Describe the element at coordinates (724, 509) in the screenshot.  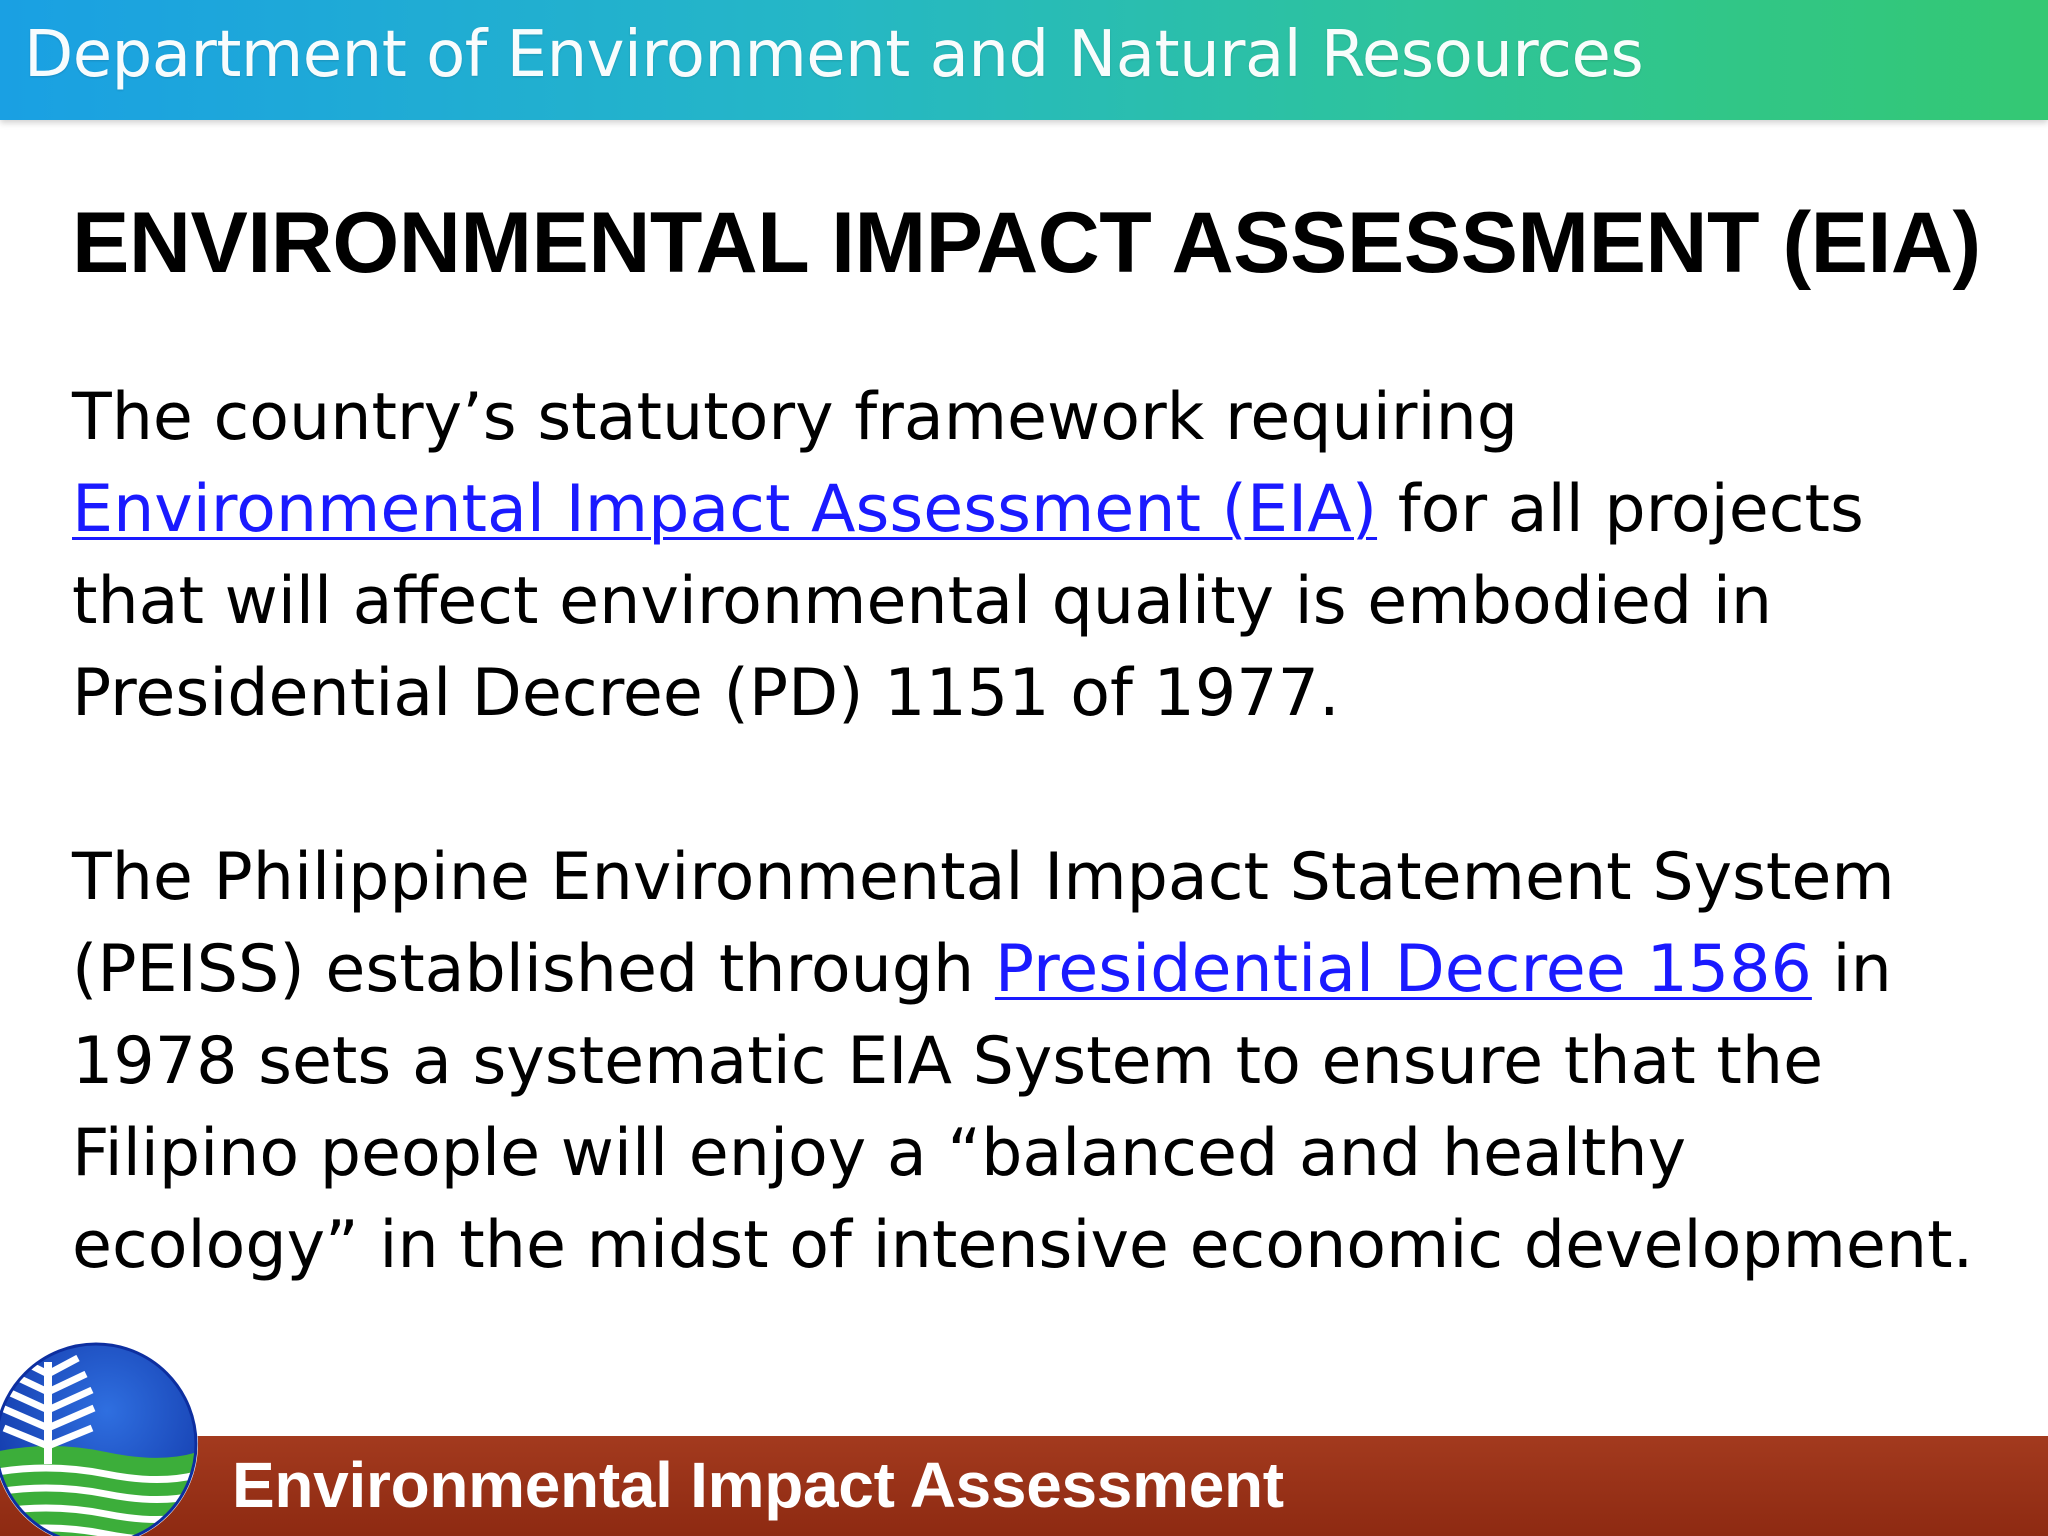
I see `eia-link: Environmental Impact Assessment (EIA)` at that location.